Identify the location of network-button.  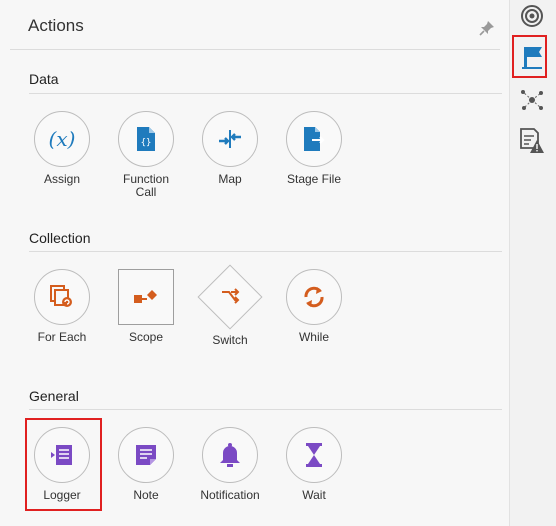
(532, 100).